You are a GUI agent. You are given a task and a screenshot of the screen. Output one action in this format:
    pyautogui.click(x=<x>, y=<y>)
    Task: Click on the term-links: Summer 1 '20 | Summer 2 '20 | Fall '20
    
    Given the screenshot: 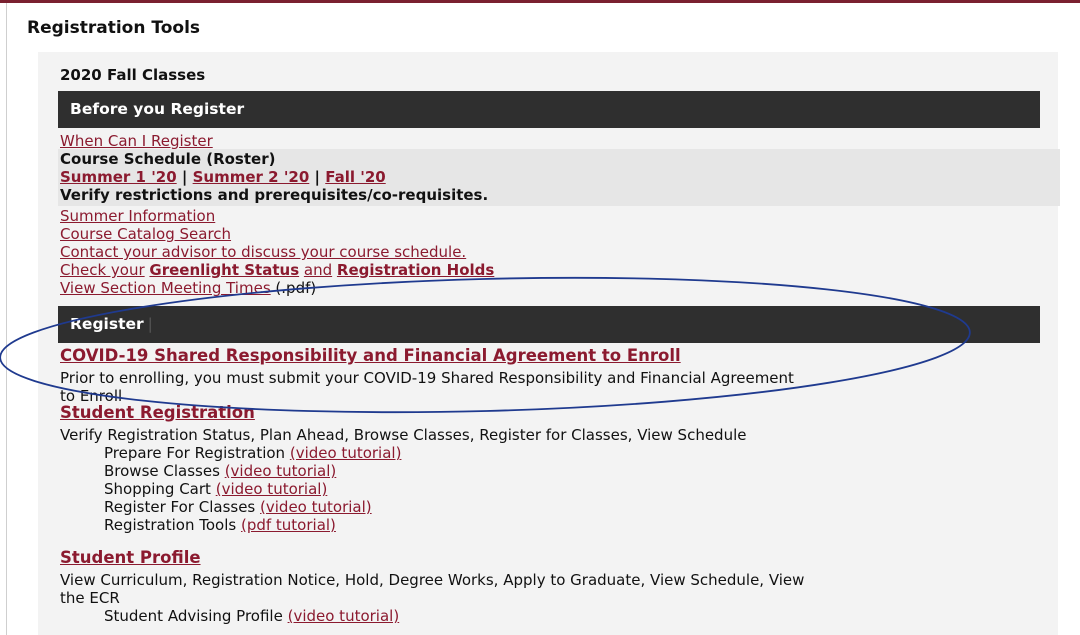 What is the action you would take?
    pyautogui.click(x=223, y=177)
    